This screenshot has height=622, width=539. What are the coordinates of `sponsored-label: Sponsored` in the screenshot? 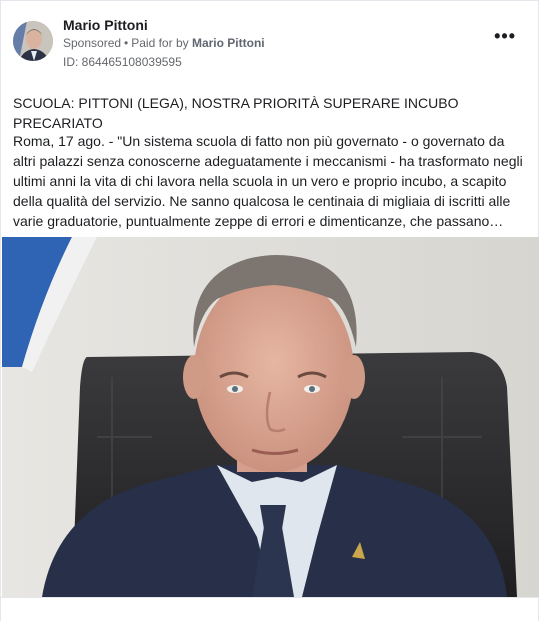 It's located at (92, 43).